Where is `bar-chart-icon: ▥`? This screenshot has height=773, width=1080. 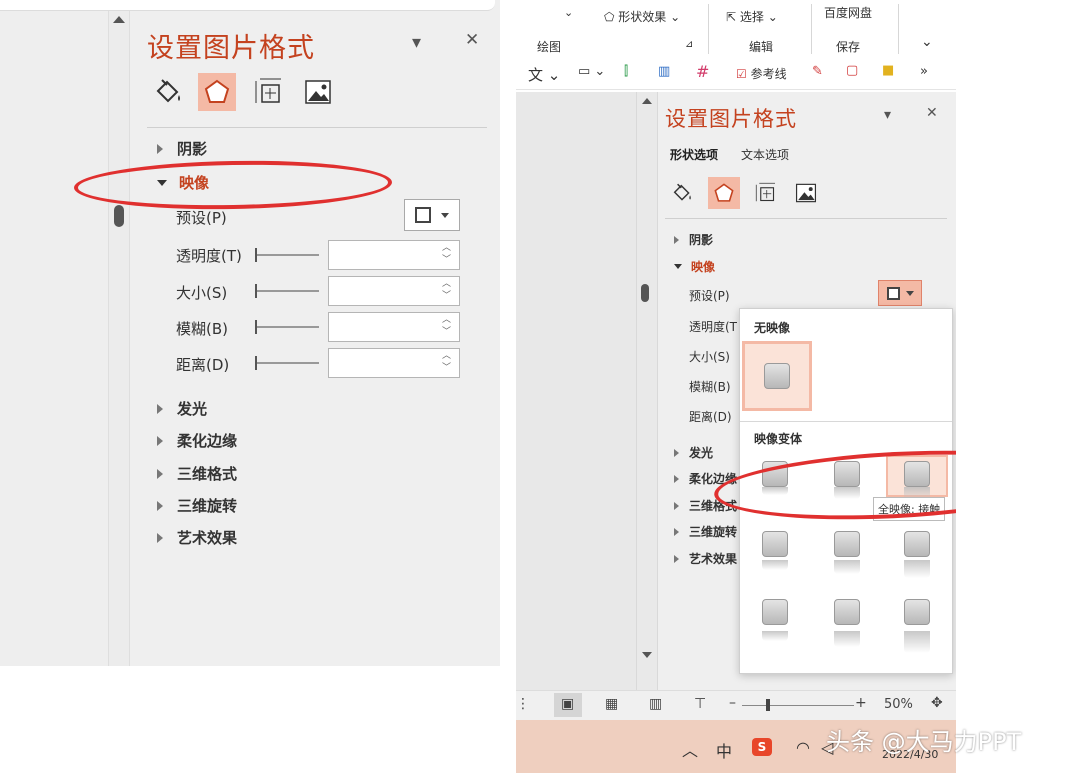 bar-chart-icon: ▥ is located at coordinates (664, 71).